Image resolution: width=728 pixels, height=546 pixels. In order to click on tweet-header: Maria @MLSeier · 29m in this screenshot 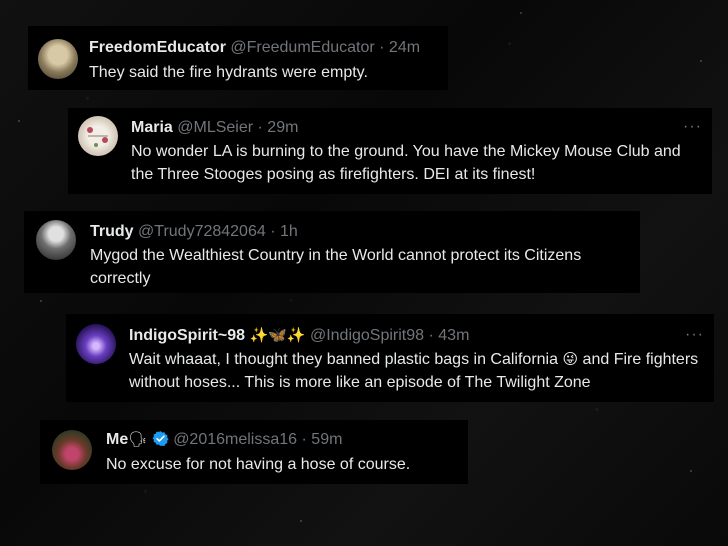, I will do `click(214, 128)`.